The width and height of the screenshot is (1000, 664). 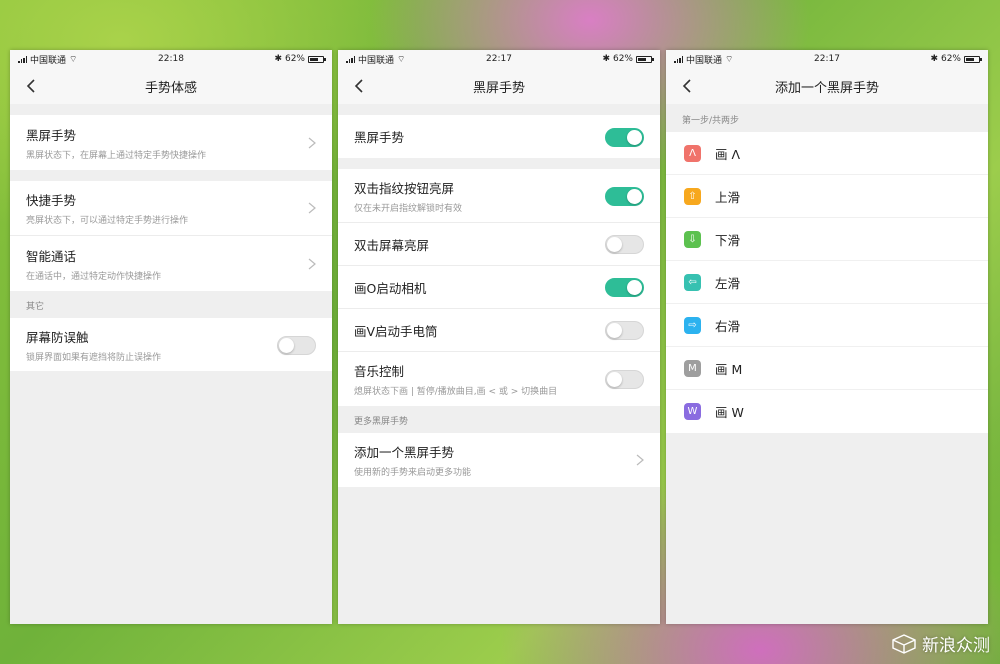 I want to click on caret-up-icon: Λ, so click(x=692, y=153).